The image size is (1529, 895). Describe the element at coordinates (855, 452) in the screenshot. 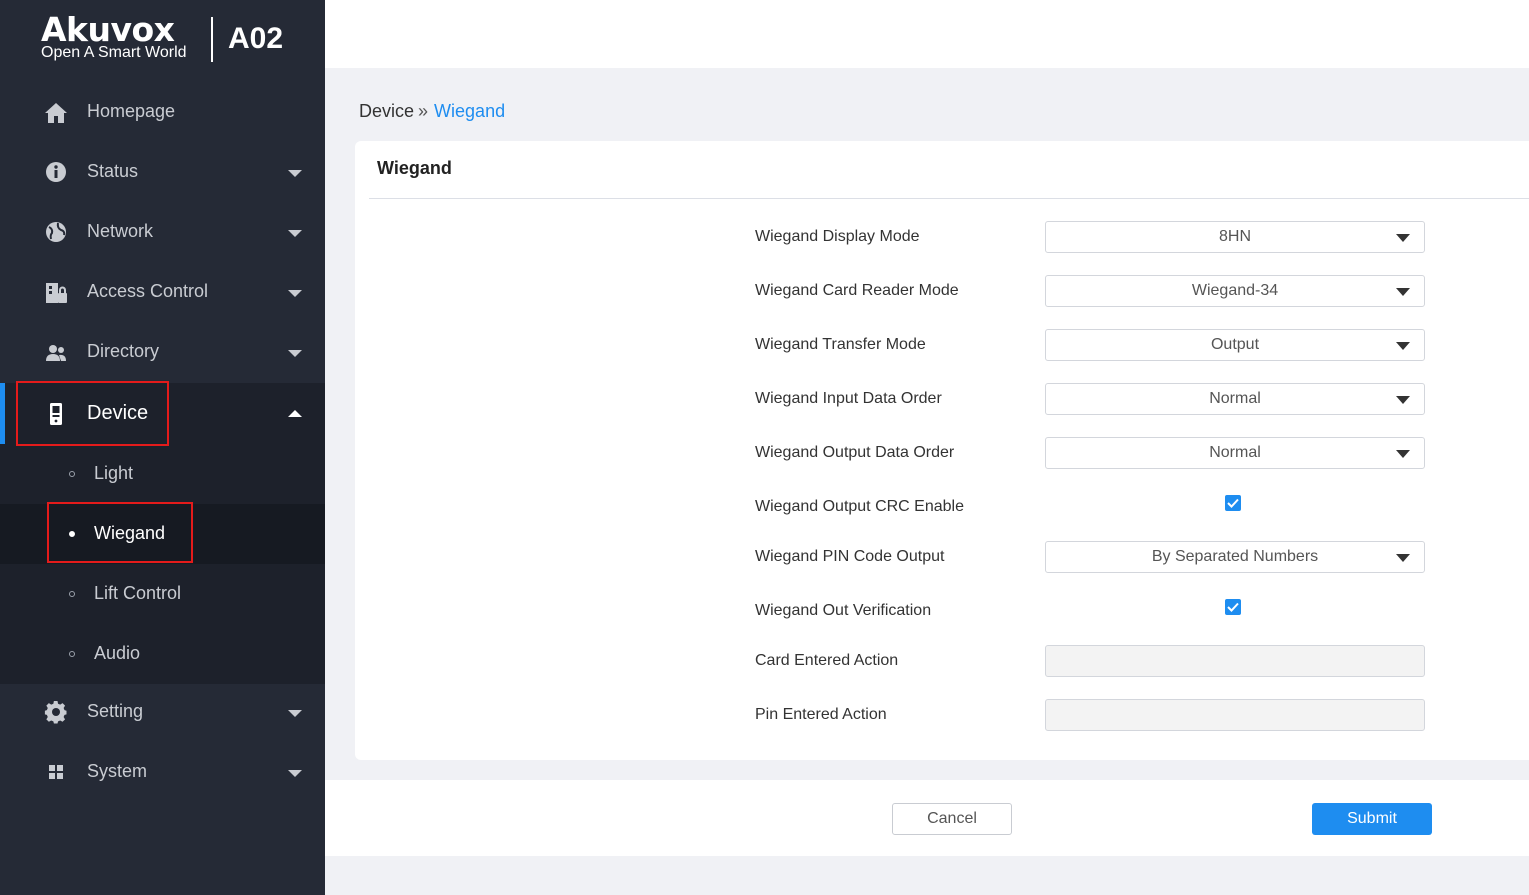

I see `output-data-order-label: Wiegand Output Data Order` at that location.